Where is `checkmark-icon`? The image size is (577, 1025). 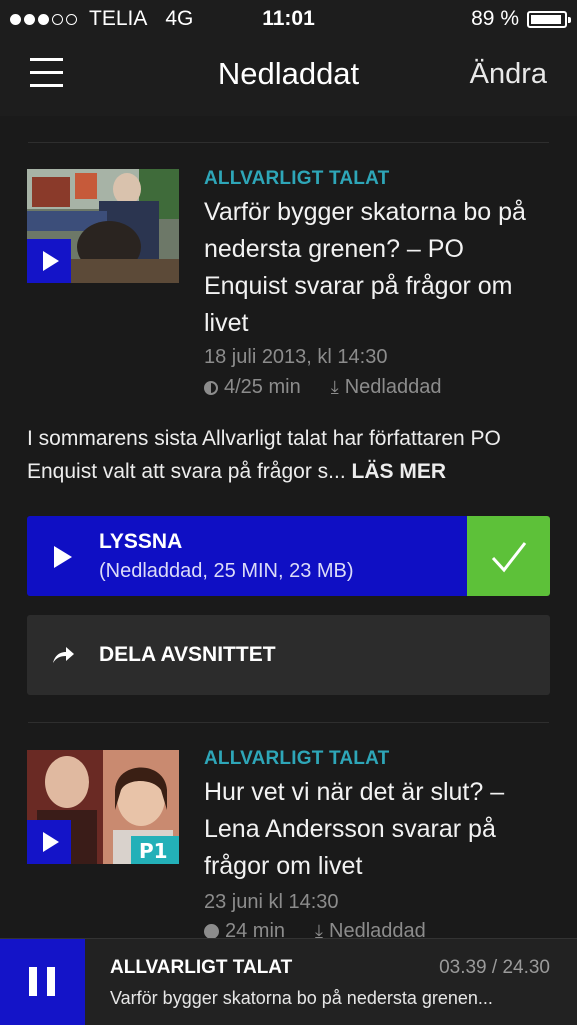 checkmark-icon is located at coordinates (509, 557).